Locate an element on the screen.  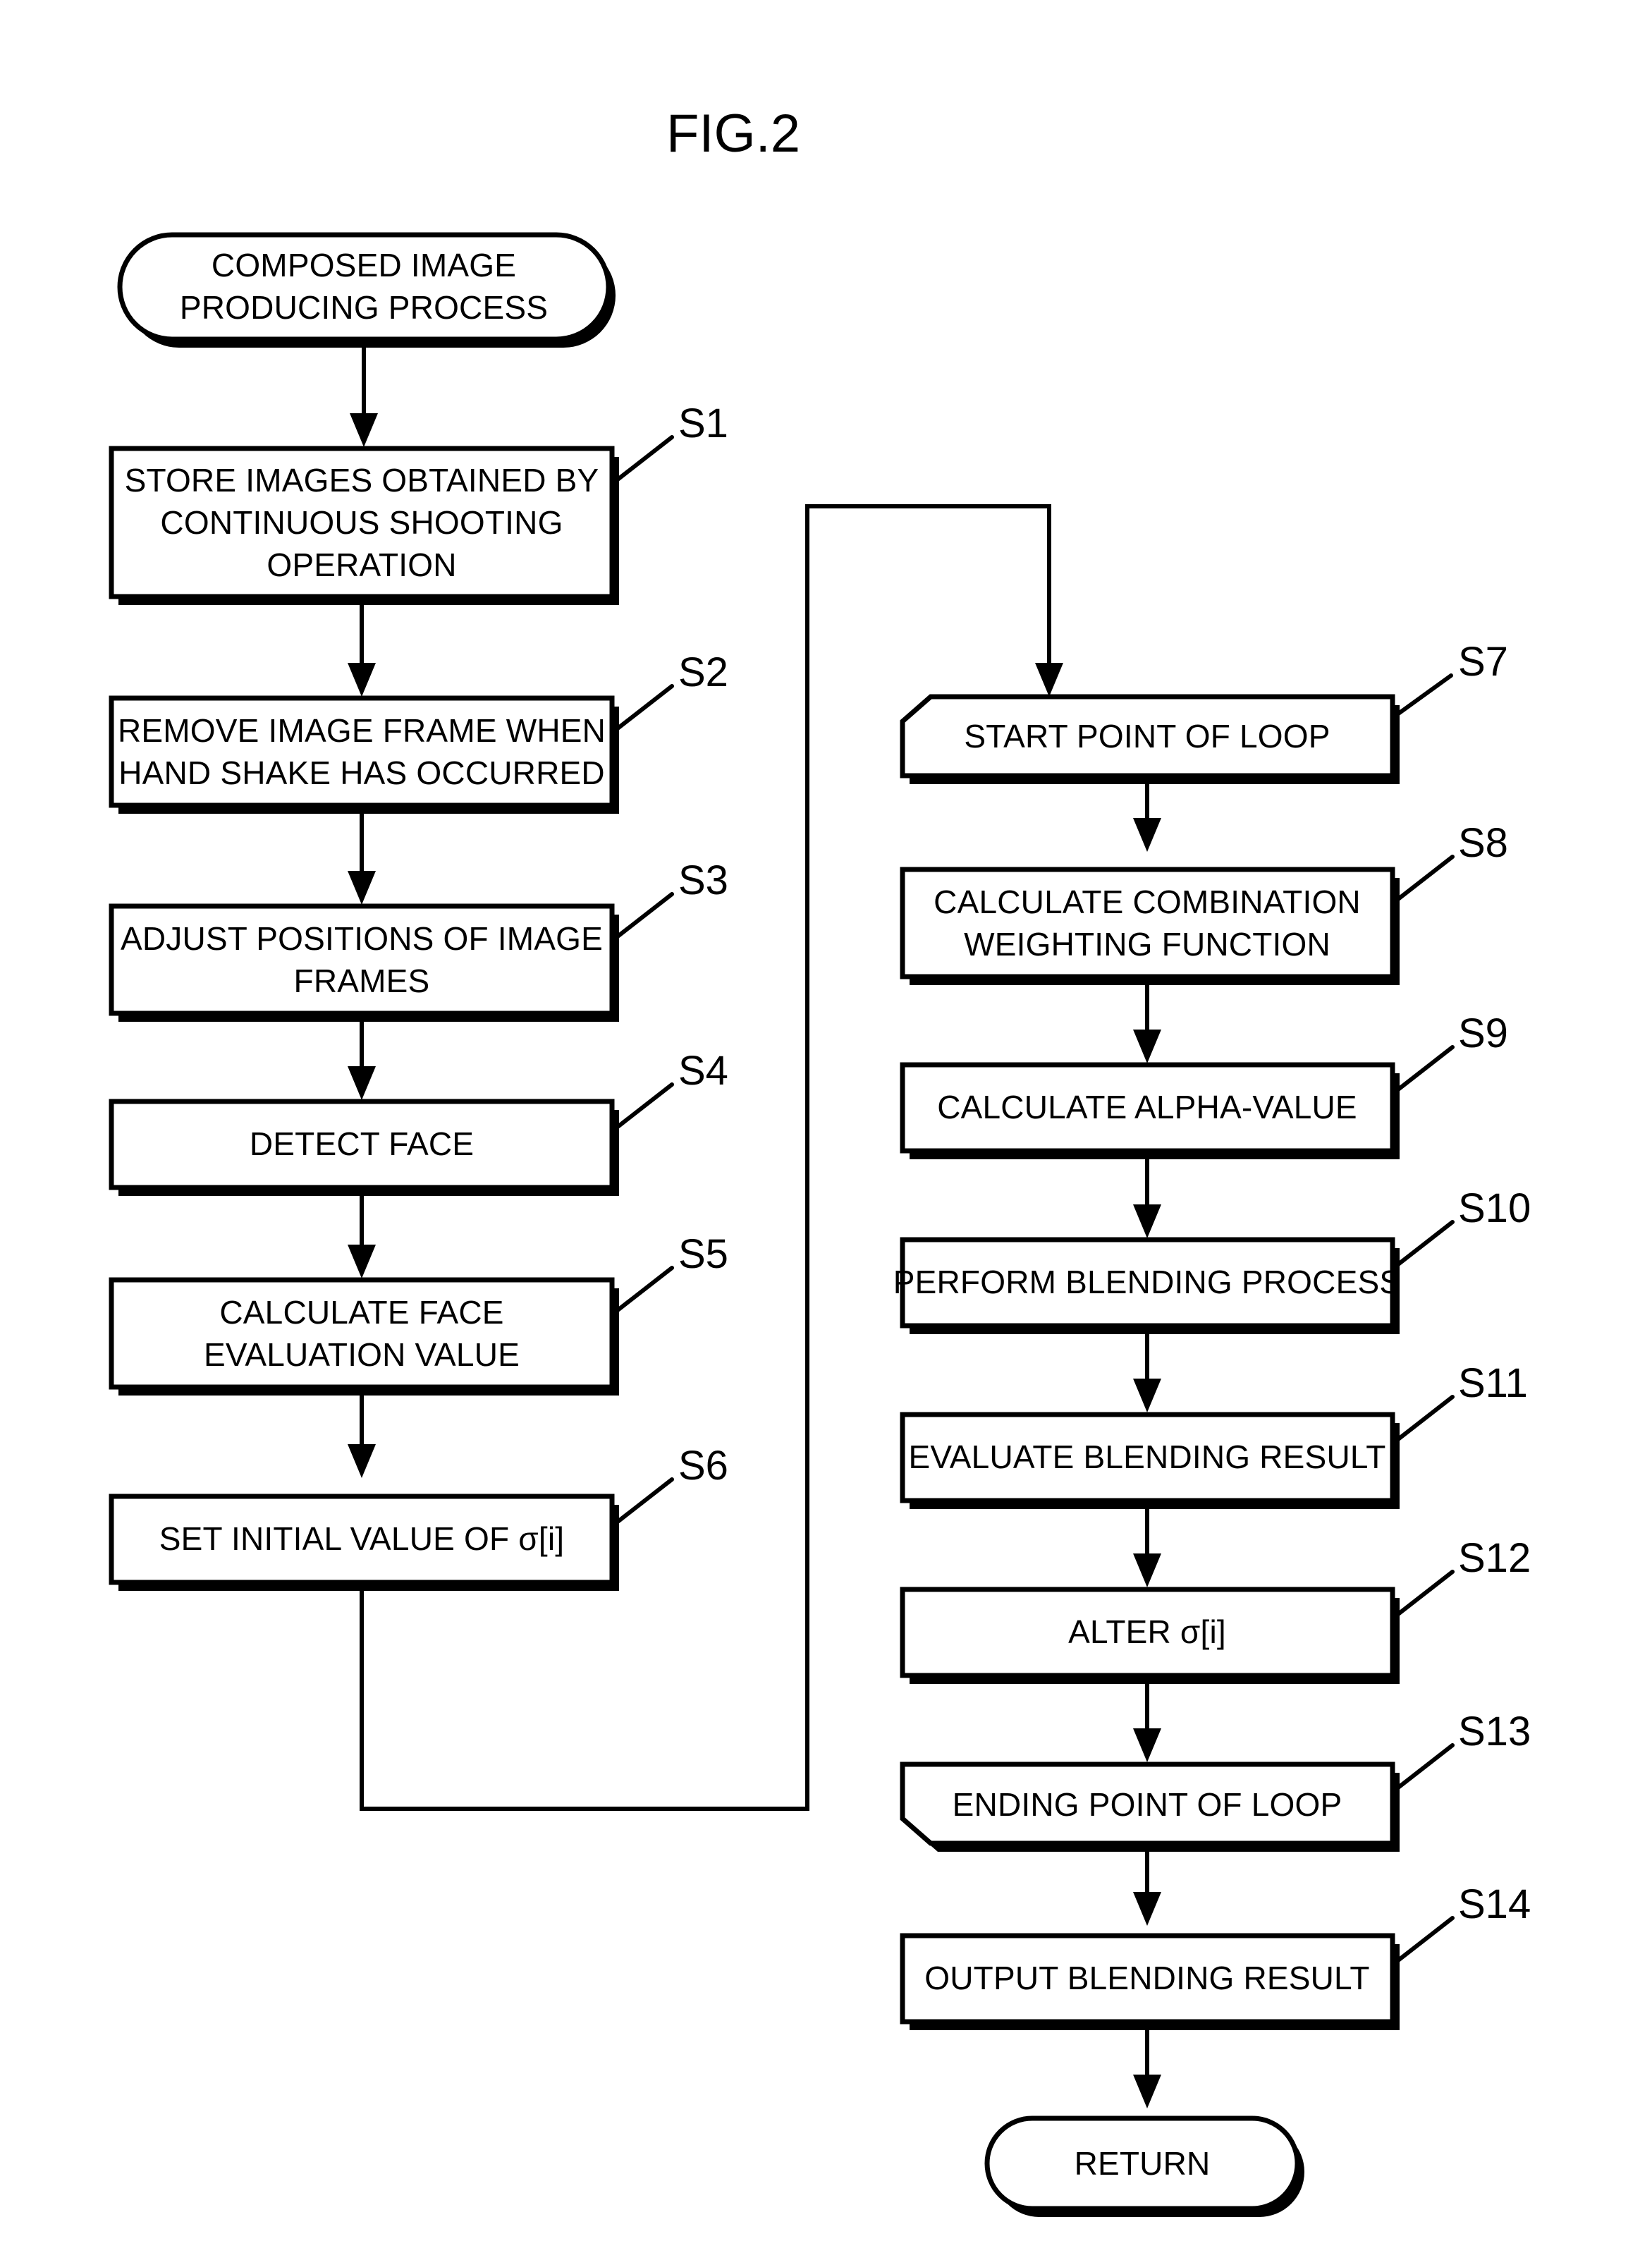
node-start-line1: COMPOSED IMAGE is located at coordinates (364, 265).